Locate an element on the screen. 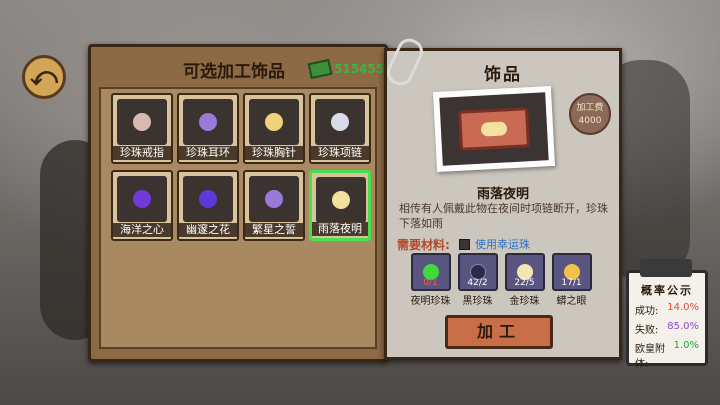 This screenshot has height=405, width=720. pearl-icon is located at coordinates (494, 129).